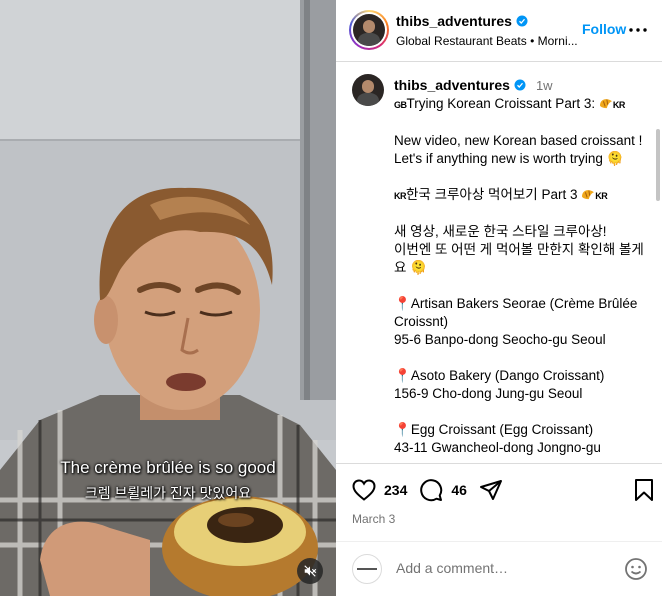  I want to click on save-button, so click(644, 490).